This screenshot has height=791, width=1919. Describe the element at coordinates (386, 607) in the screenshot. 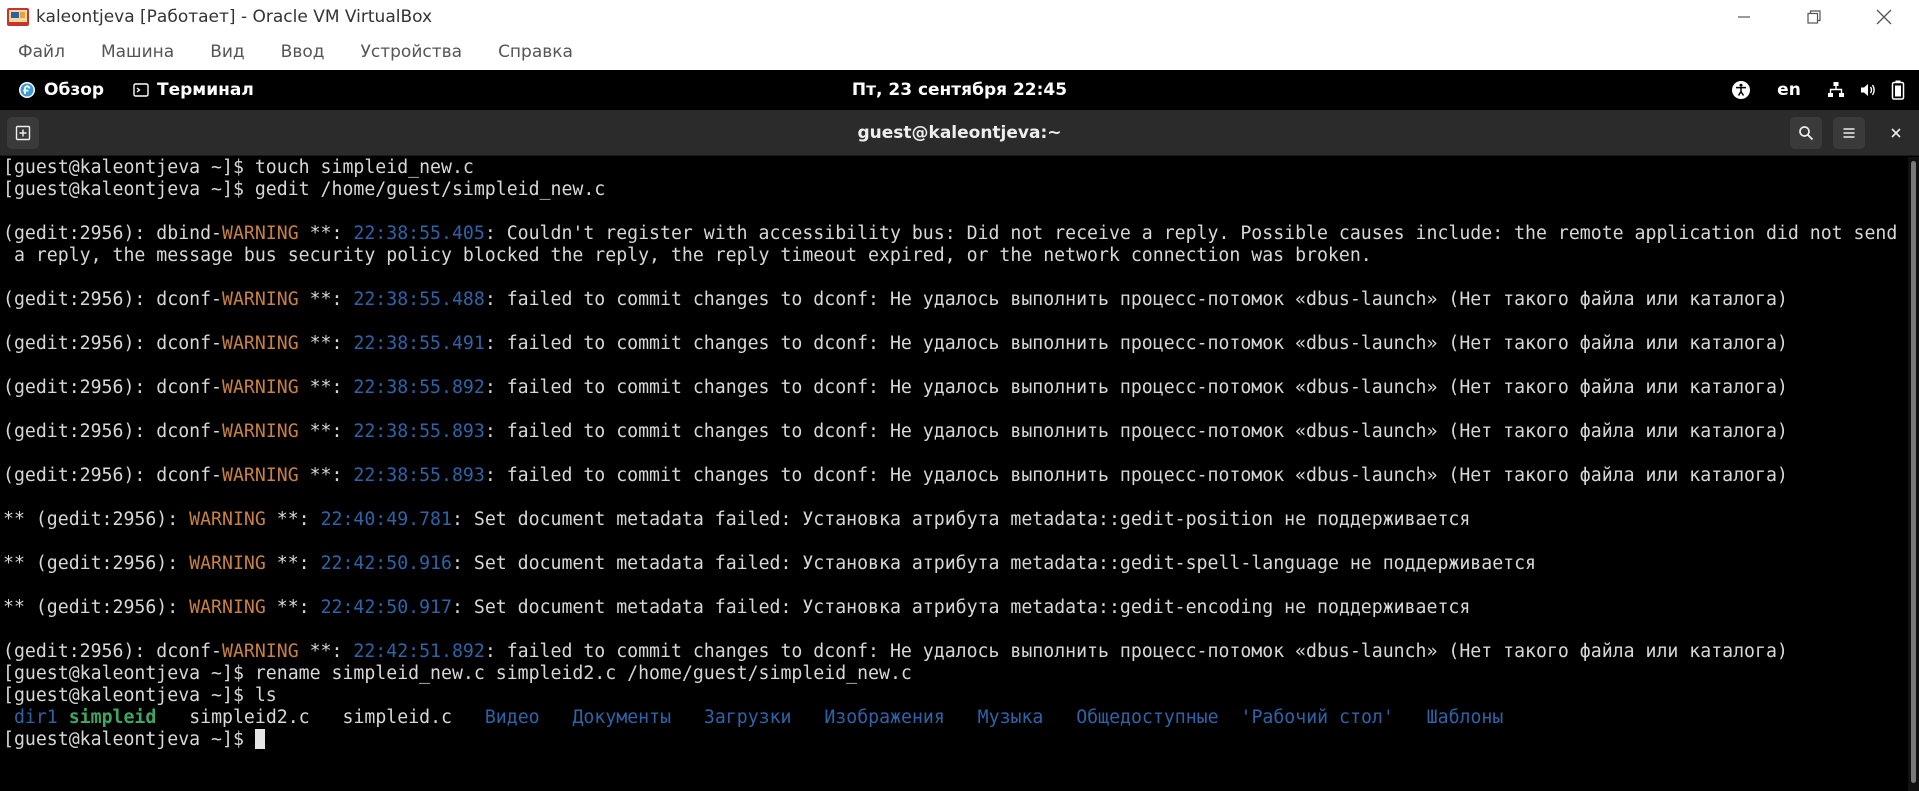

I see `log-time: 22:42:50.917` at that location.